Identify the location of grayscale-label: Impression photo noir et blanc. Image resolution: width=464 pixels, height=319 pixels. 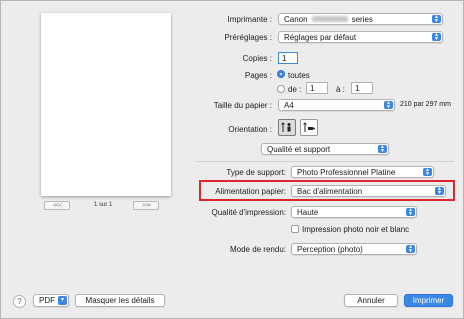
(356, 229).